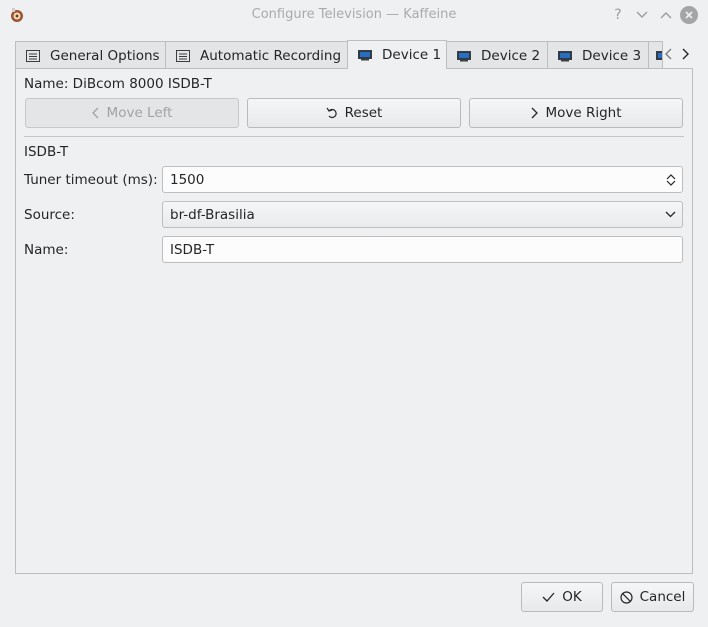 This screenshot has width=708, height=627. What do you see at coordinates (363, 113) in the screenshot?
I see `reset-label: Reset` at bounding box center [363, 113].